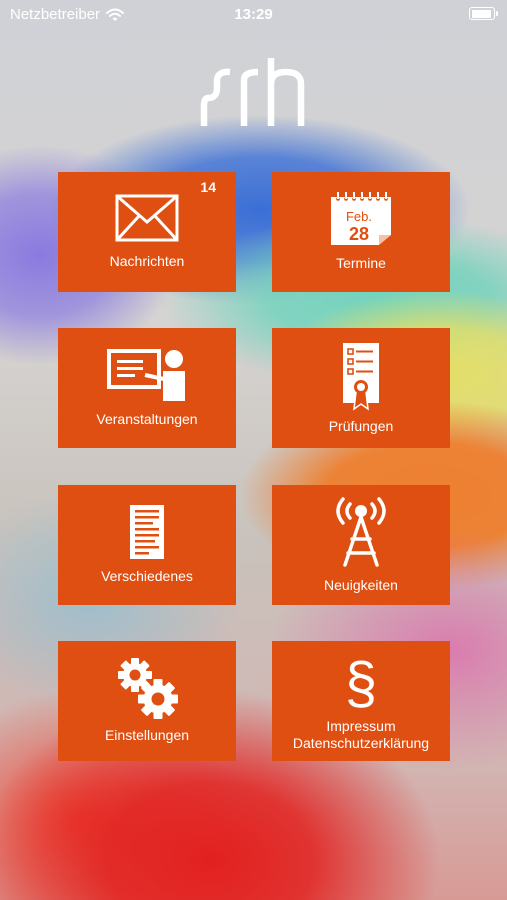  What do you see at coordinates (361, 585) in the screenshot?
I see `tile-label: Neuigkeiten` at bounding box center [361, 585].